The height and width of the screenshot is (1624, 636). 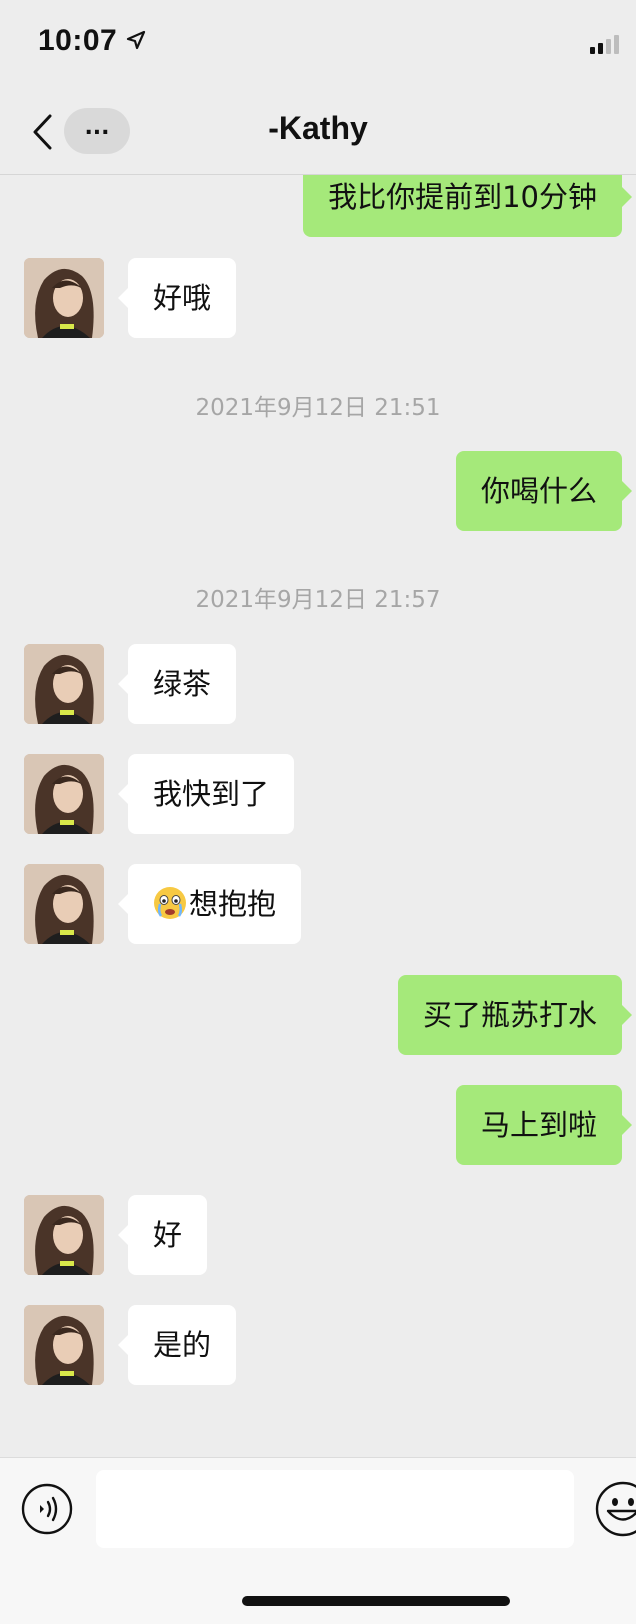 What do you see at coordinates (318, 408) in the screenshot?
I see `message-timestamp: 2021年9月12日 21:51` at bounding box center [318, 408].